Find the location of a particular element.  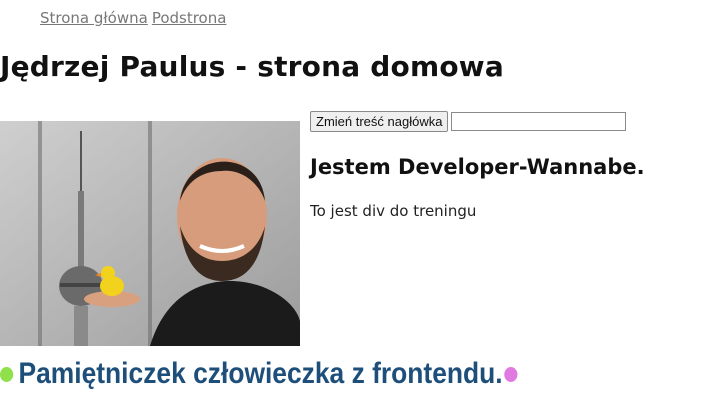

top-navigation: Strona główna Podstrona is located at coordinates (135, 18).